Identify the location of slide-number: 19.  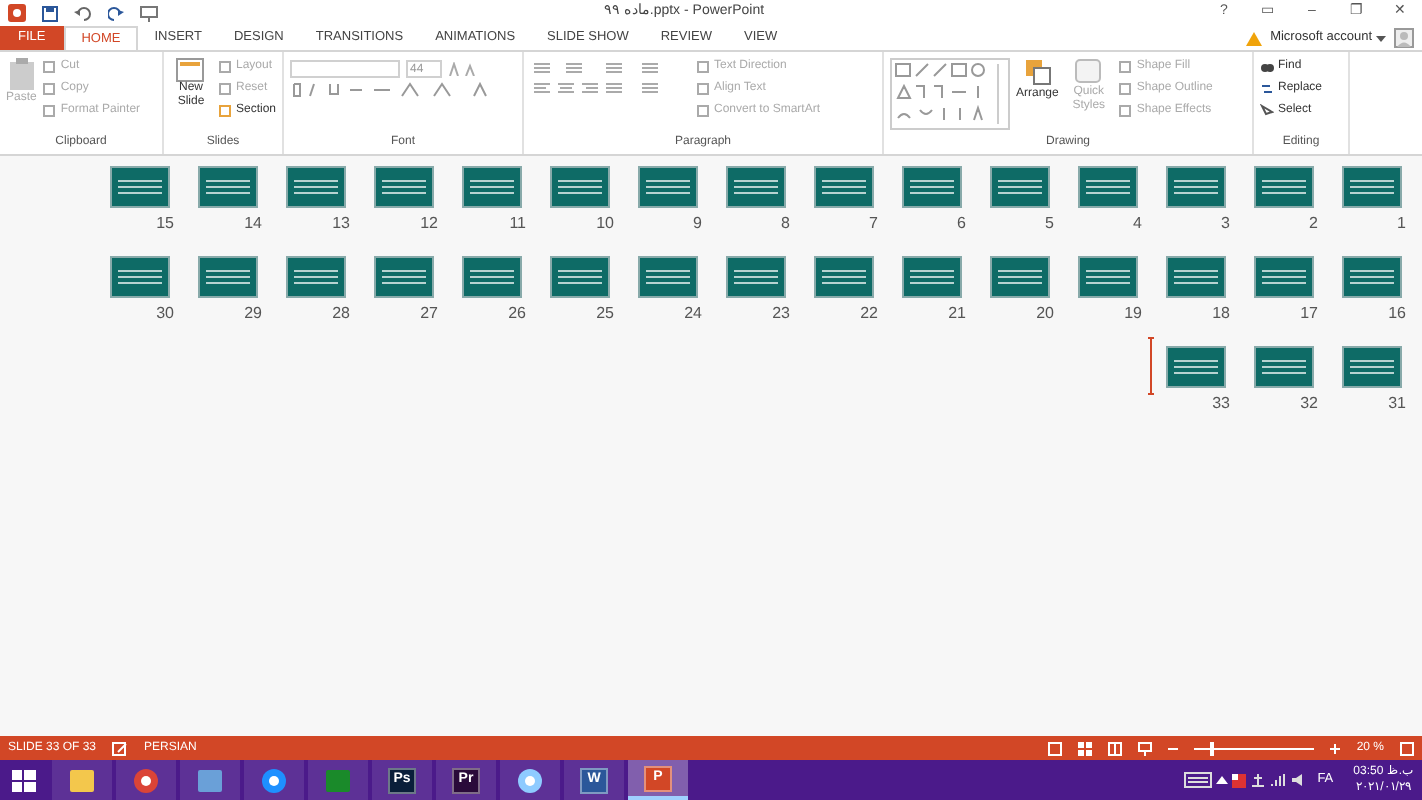
(1133, 314).